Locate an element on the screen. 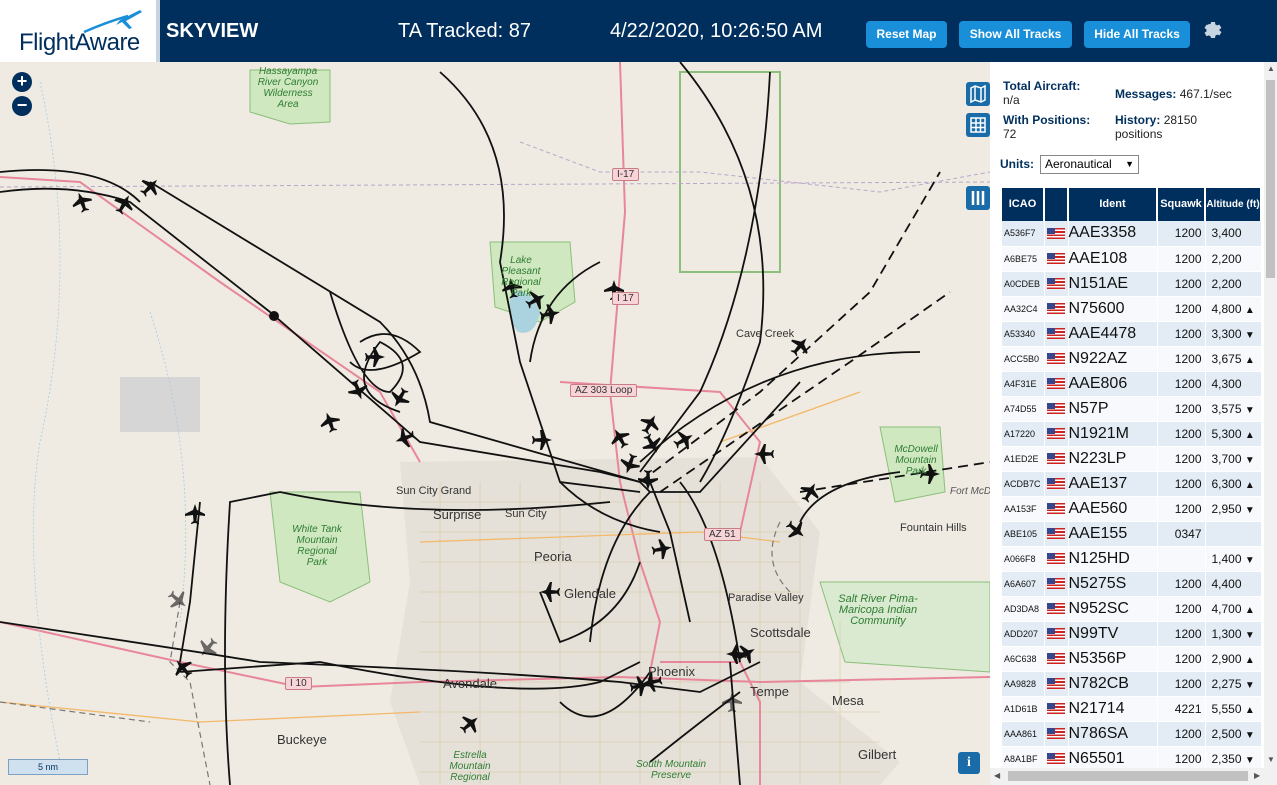 The height and width of the screenshot is (785, 1277). scroll-up-arrow-icon: ▲ is located at coordinates (1271, 68).